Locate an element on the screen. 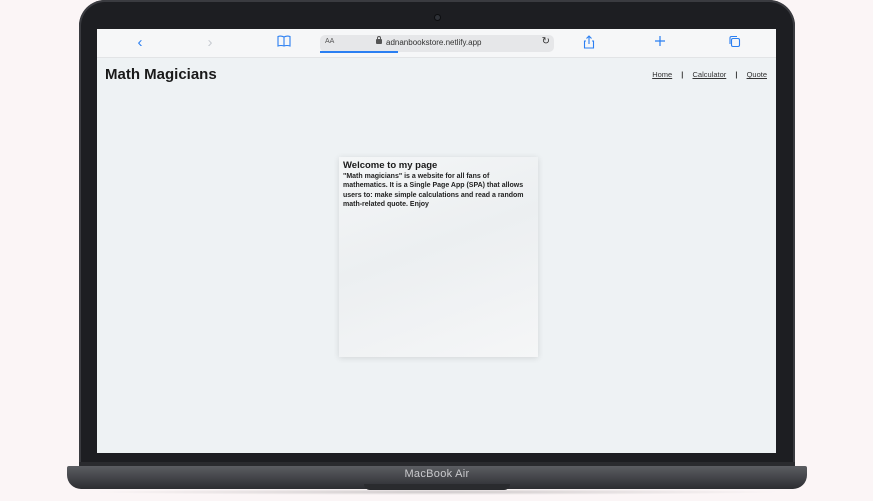 This screenshot has height=501, width=873. laptop-shadow is located at coordinates (437, 492).